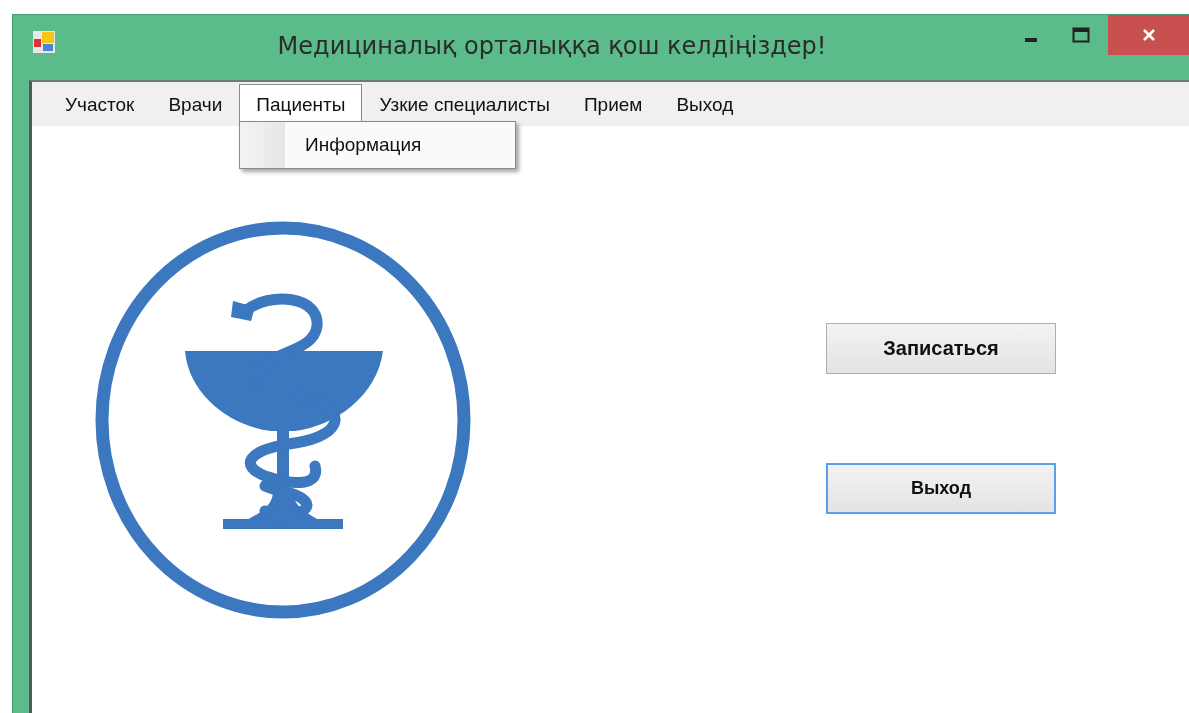 The width and height of the screenshot is (1189, 713). I want to click on push-button: Выход, so click(941, 488).